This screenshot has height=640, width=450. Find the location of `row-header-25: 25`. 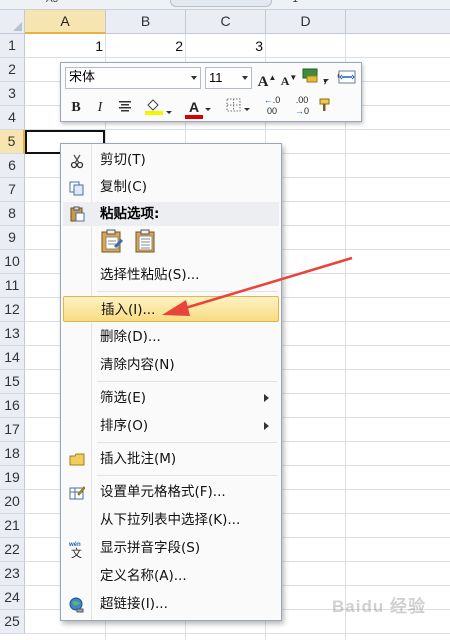

row-header-25: 25 is located at coordinates (12, 622).